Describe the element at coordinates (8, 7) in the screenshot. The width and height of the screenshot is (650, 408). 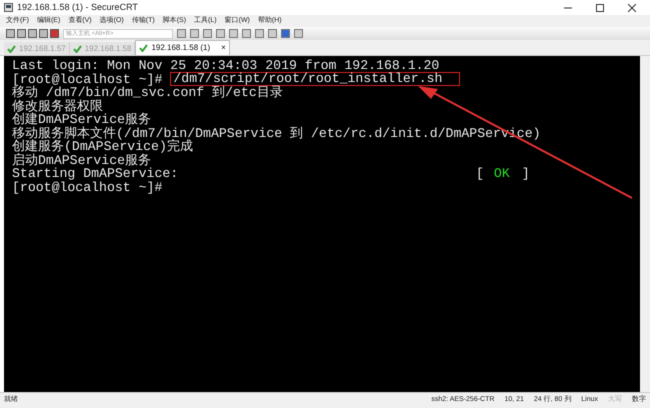
I see `app-icon` at that location.